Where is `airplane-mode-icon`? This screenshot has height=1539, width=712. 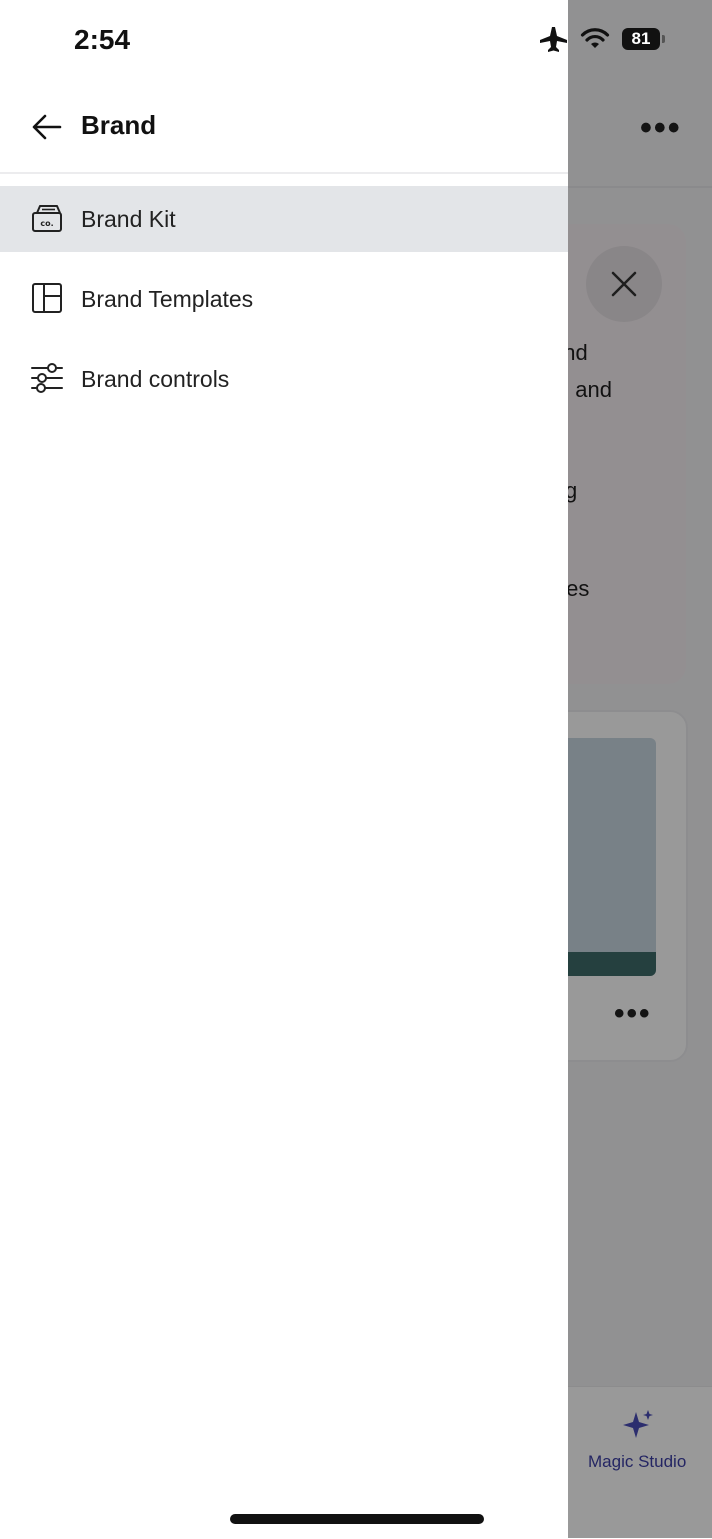
airplane-mode-icon is located at coordinates (553, 39).